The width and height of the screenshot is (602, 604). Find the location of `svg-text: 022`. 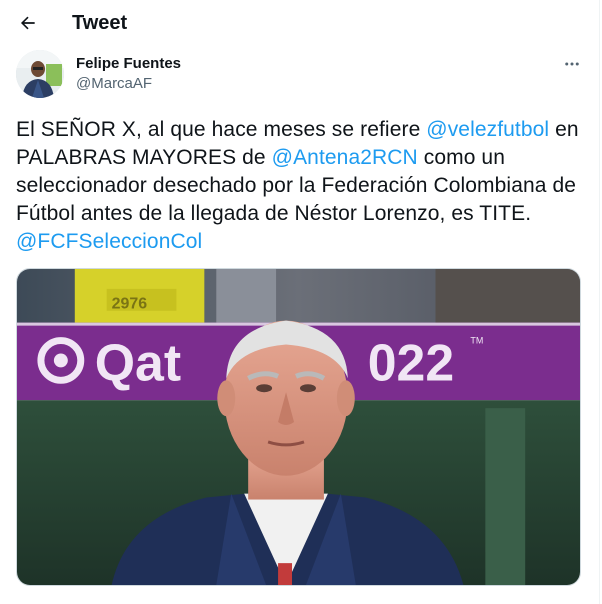

svg-text: 022 is located at coordinates (411, 362).